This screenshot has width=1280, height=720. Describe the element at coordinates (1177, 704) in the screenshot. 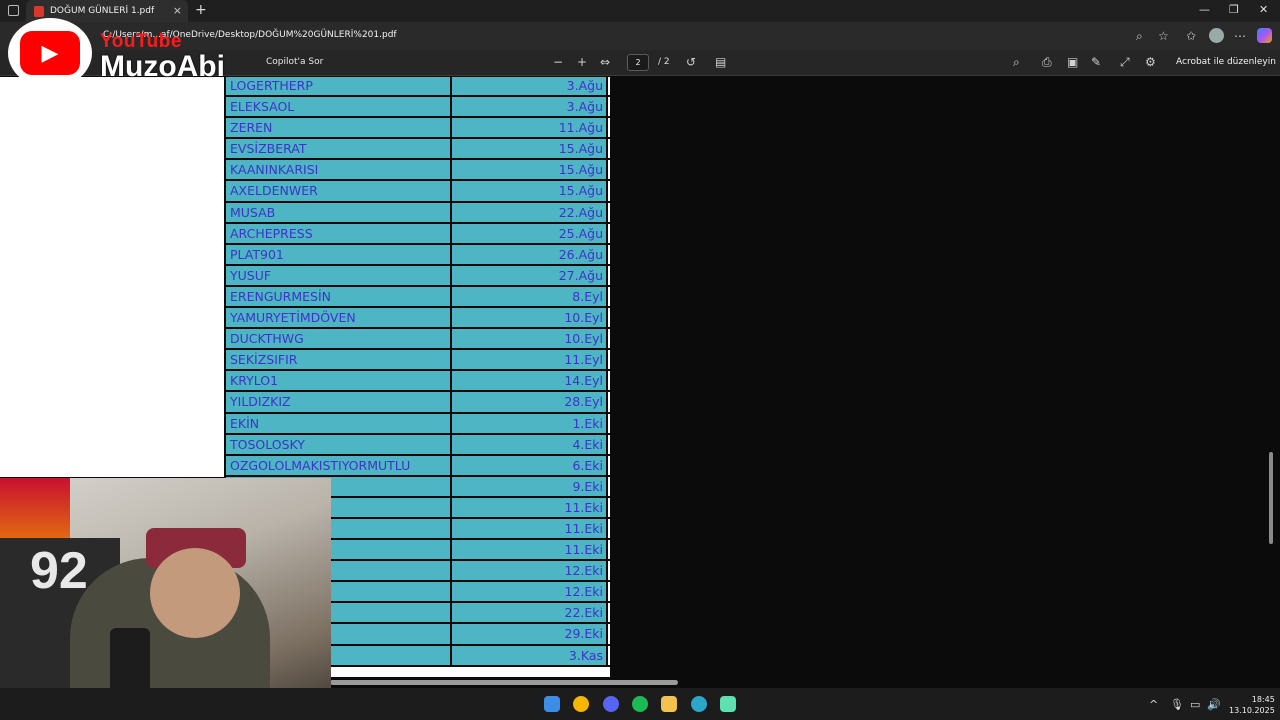

I see `microphone-icon: 🎙` at that location.